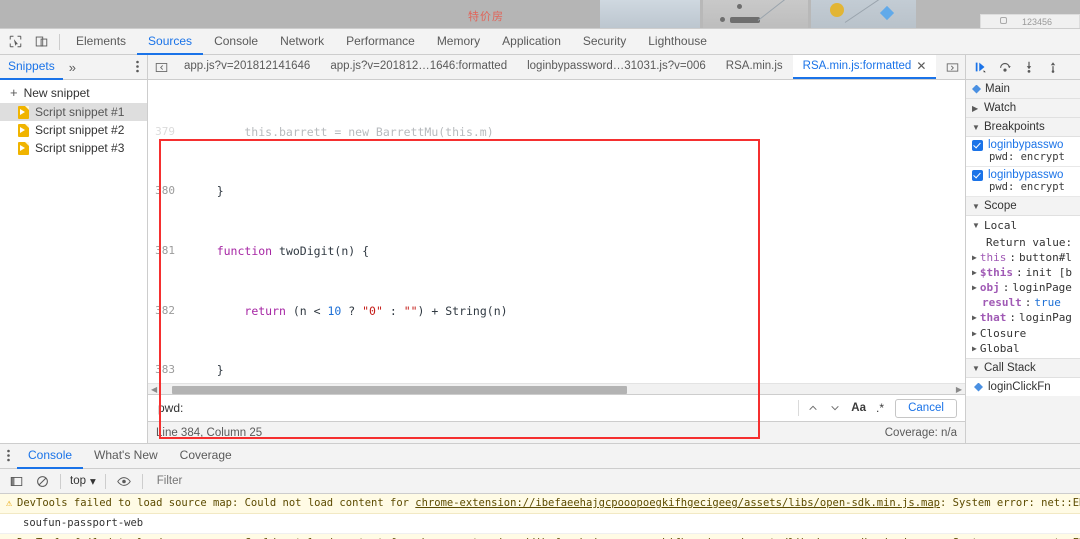 This screenshot has height=539, width=1080. What do you see at coordinates (341, 131) in the screenshot?
I see `line-text: this.barrett = new BarrettMu(this.m)` at bounding box center [341, 131].